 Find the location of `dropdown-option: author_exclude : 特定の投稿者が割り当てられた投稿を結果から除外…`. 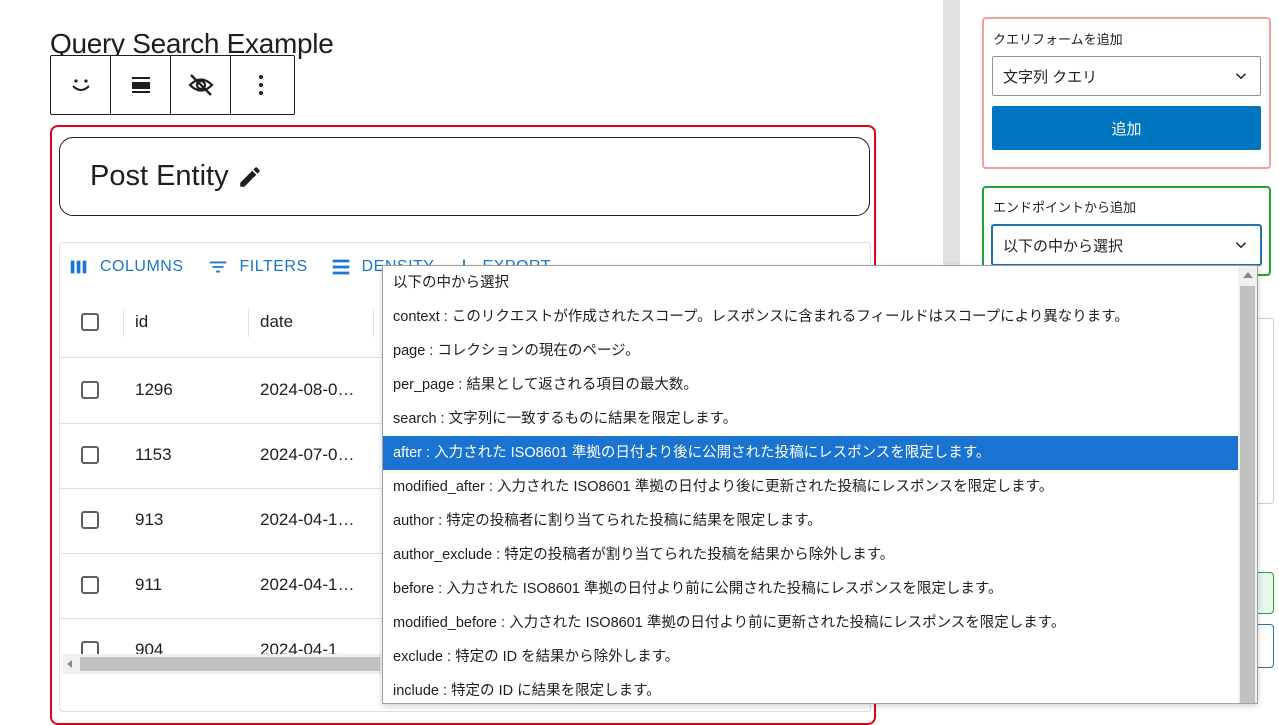

dropdown-option: author_exclude : 特定の投稿者が割り当てられた投稿を結果から除外… is located at coordinates (810, 555).